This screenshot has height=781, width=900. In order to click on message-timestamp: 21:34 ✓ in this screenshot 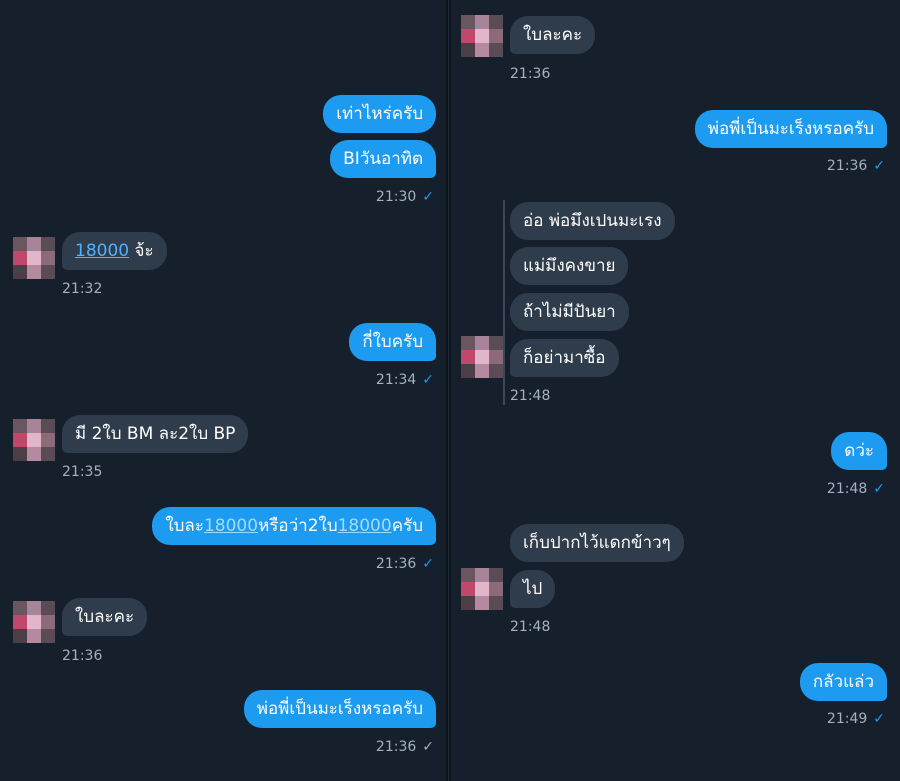, I will do `click(404, 380)`.